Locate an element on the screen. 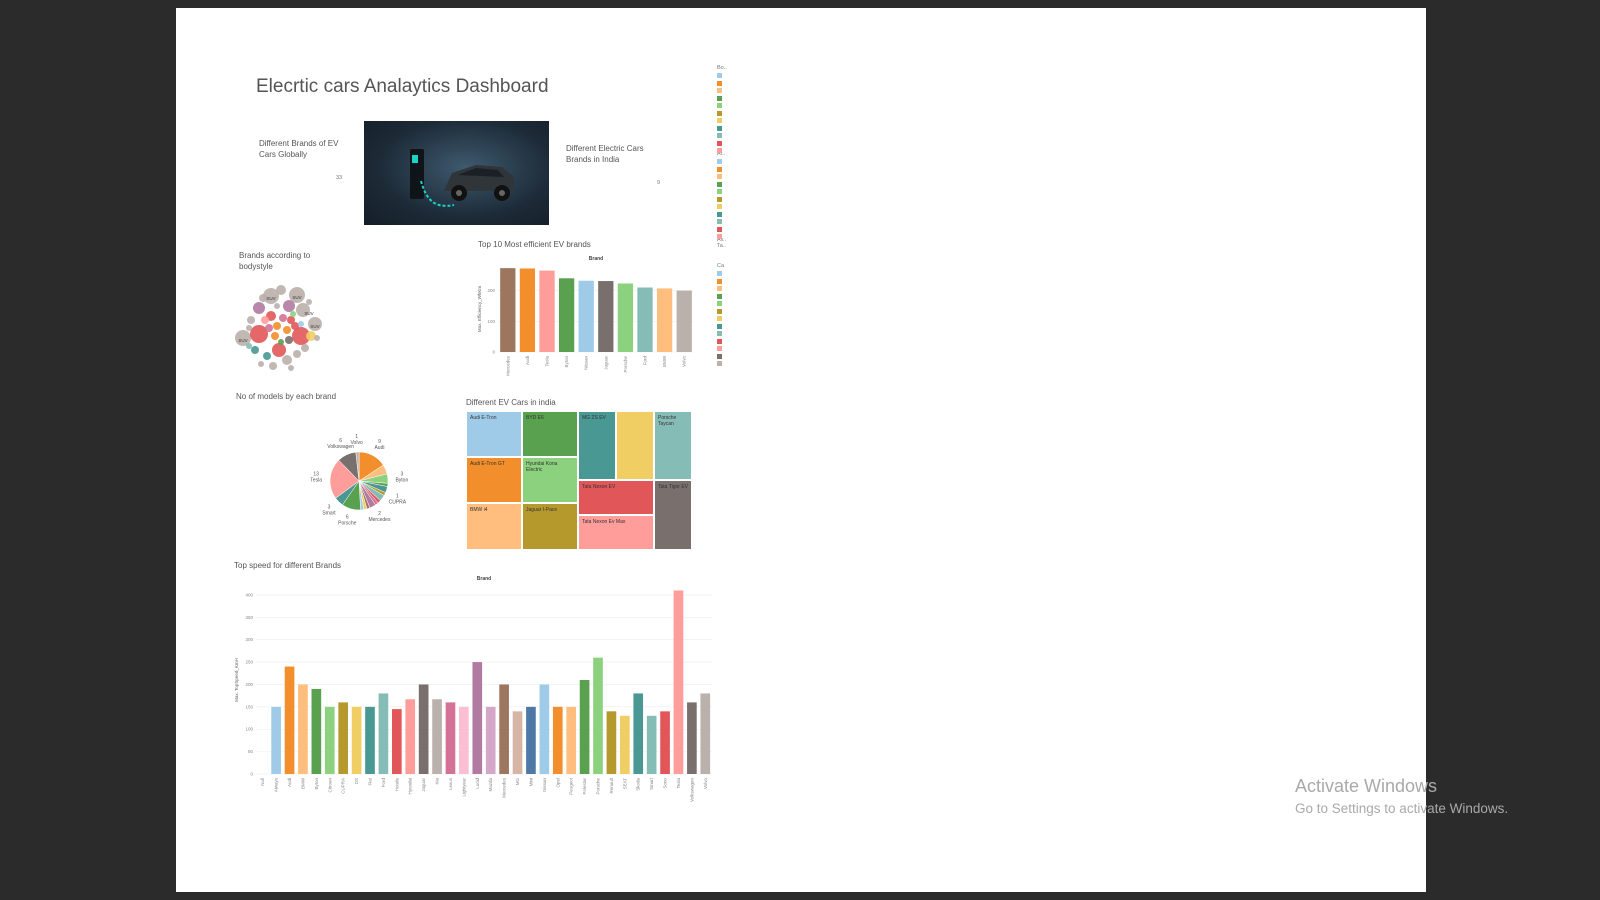 The height and width of the screenshot is (900, 1600). x-tick-label: Renault is located at coordinates (611, 785).